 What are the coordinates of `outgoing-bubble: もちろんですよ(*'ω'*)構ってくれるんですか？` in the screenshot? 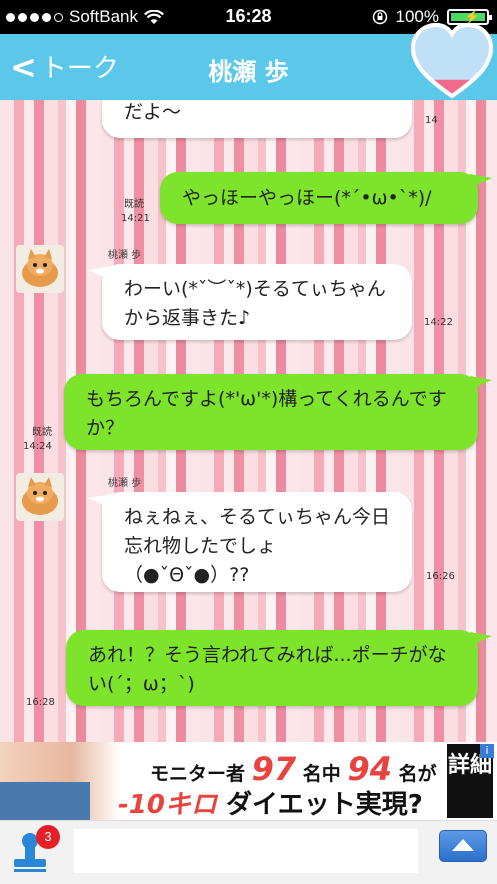 It's located at (278, 412).